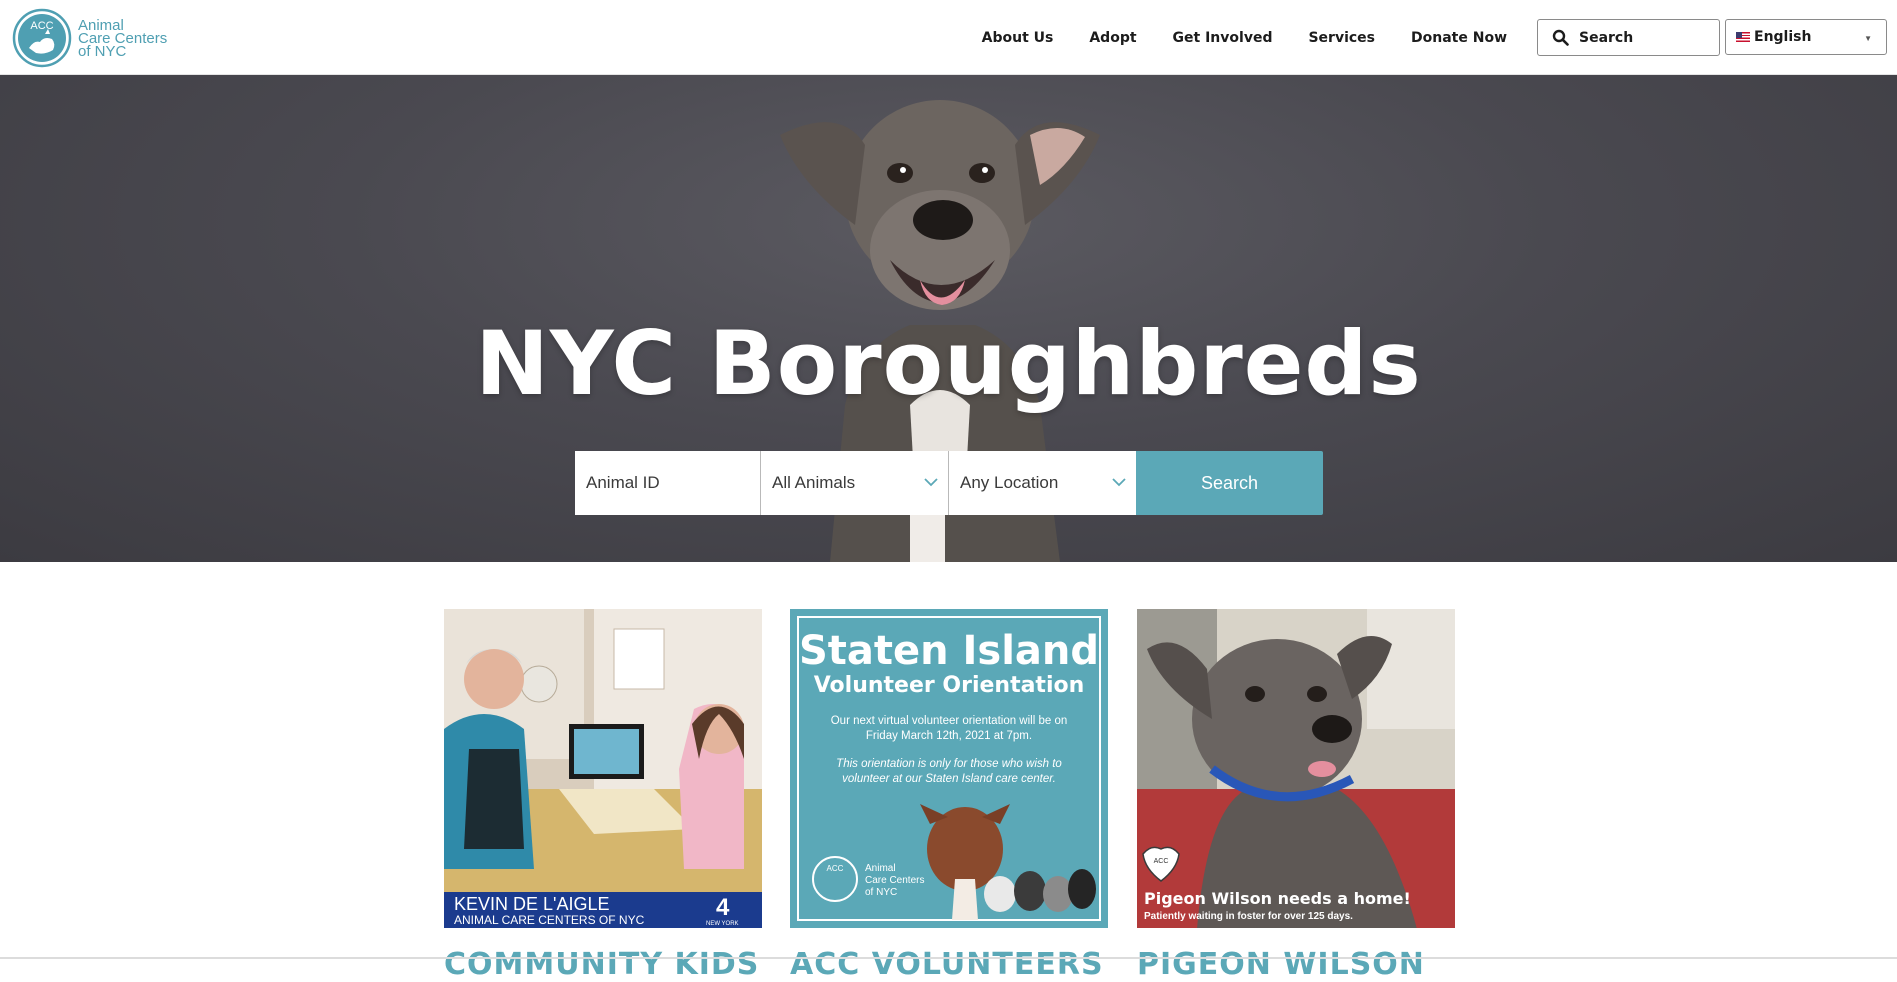  Describe the element at coordinates (549, 920) in the screenshot. I see `news-caption-org: ANIMAL CARE CENTERS OF NYC` at that location.